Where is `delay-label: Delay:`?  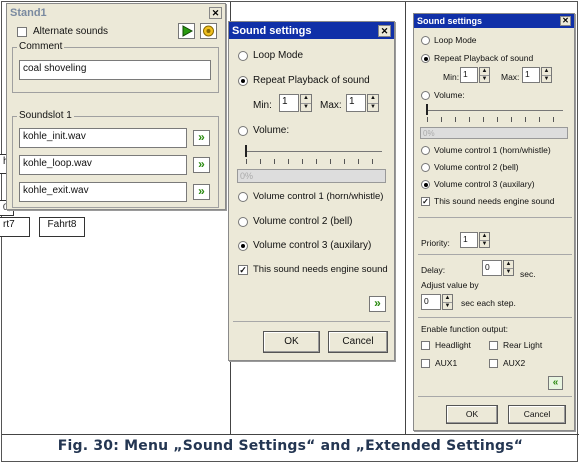
delay-label: Delay: is located at coordinates (433, 270).